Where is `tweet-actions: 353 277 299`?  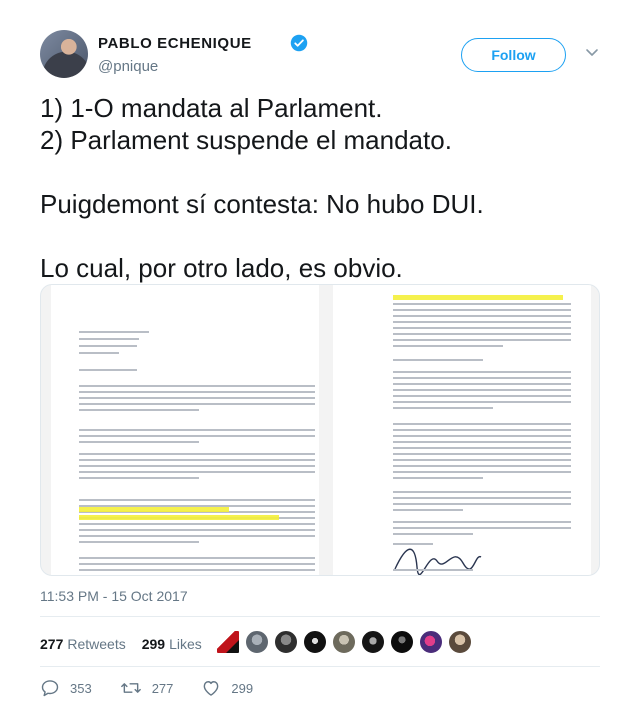 tweet-actions: 353 277 299 is located at coordinates (160, 688).